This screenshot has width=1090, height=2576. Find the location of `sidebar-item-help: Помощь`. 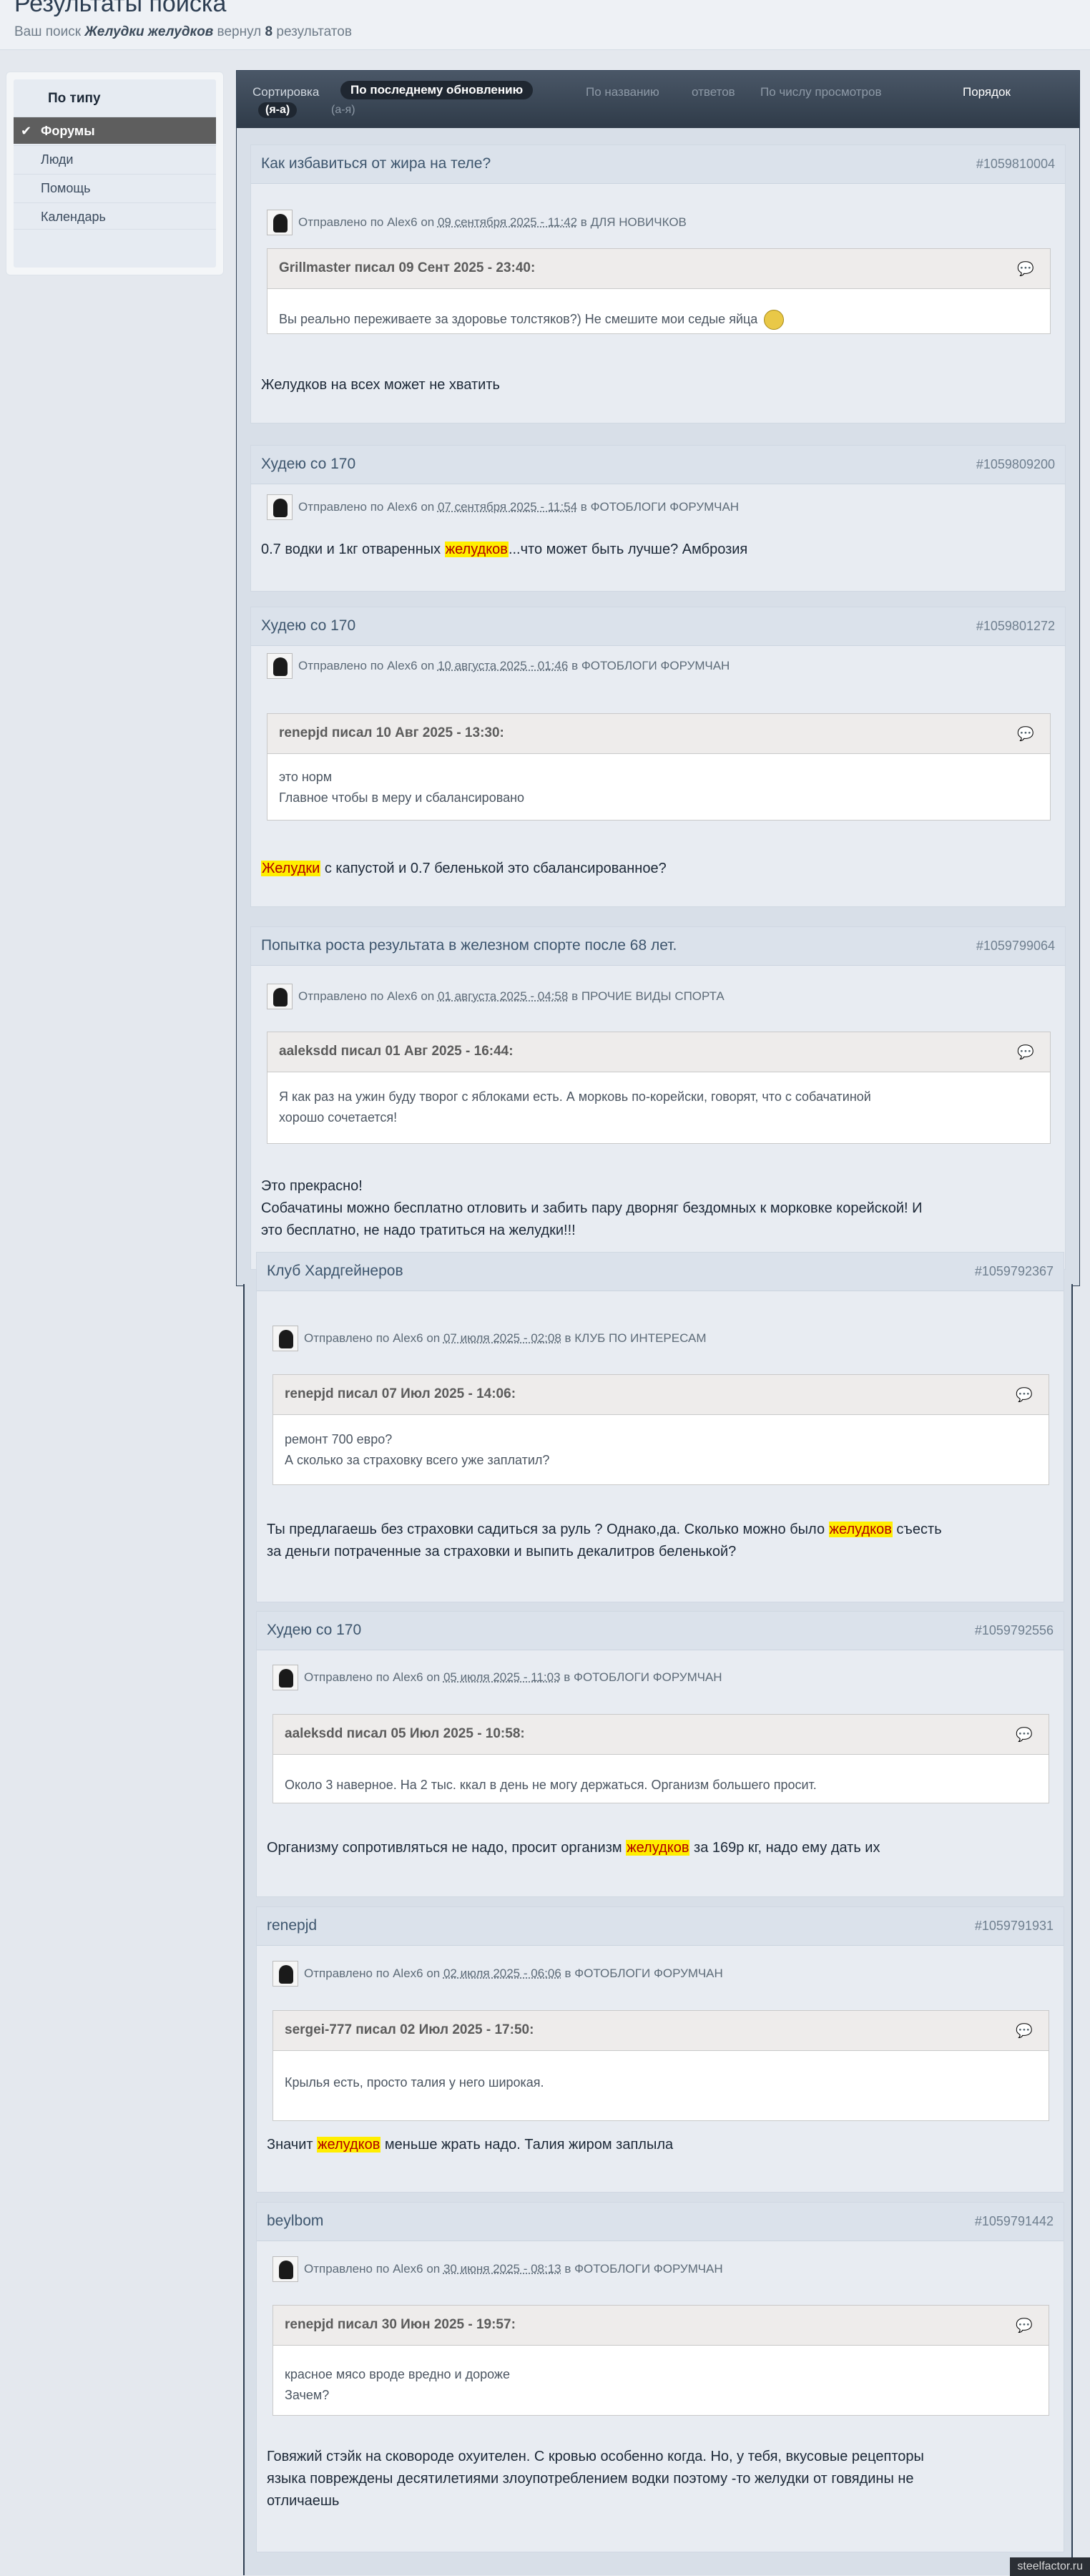

sidebar-item-help: Помощь is located at coordinates (115, 187).